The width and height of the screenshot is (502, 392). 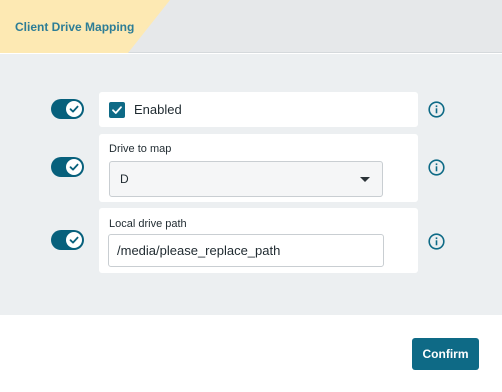 I want to click on enabled-row-toggle, so click(x=67, y=109).